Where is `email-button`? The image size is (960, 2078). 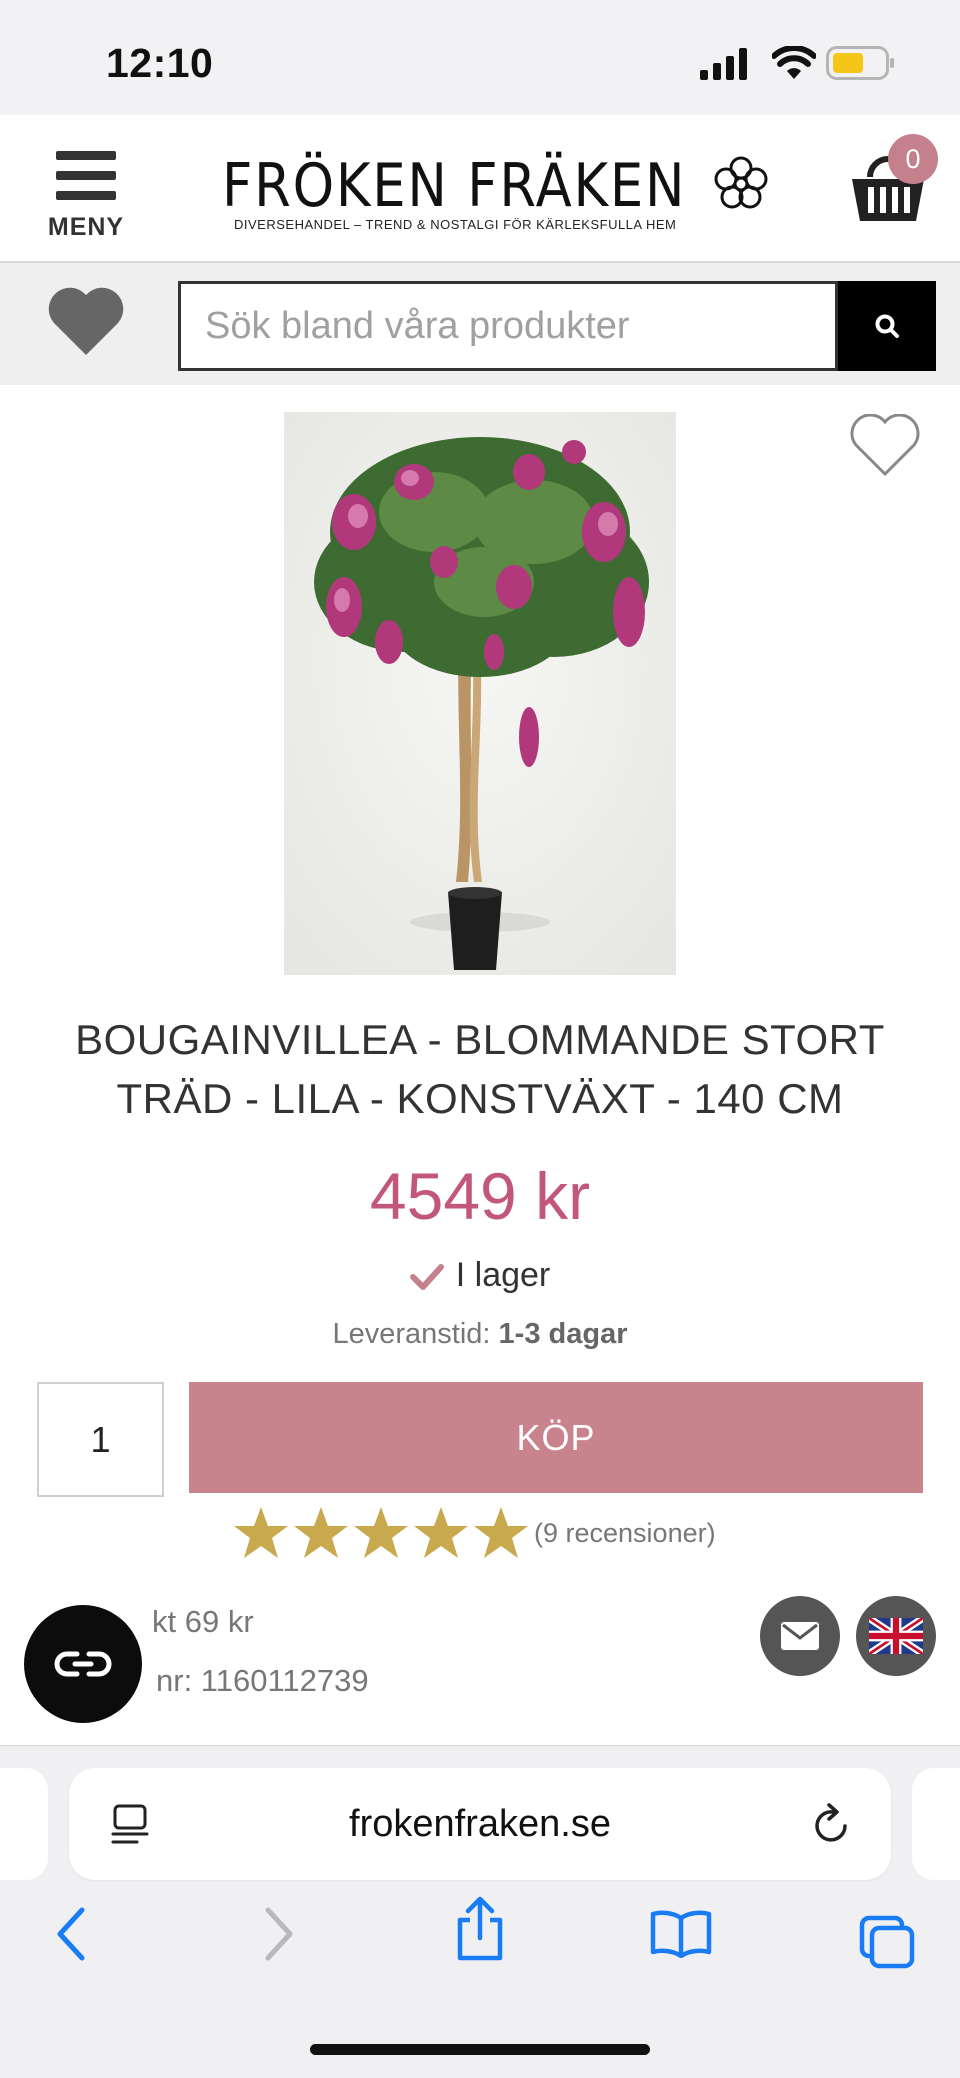
email-button is located at coordinates (800, 1636).